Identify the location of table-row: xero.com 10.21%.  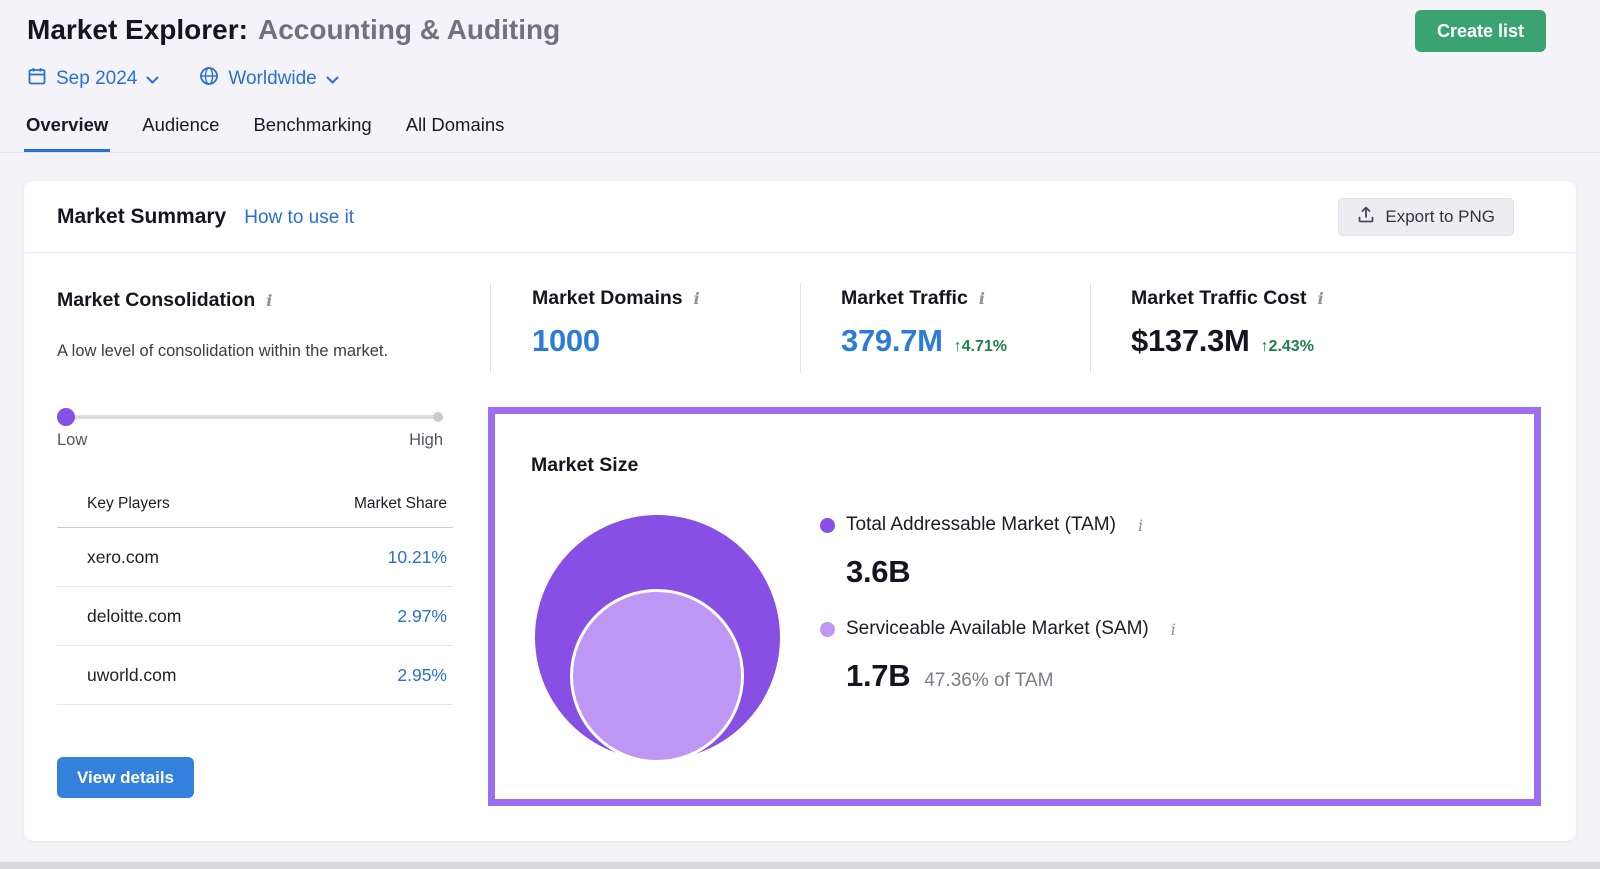
(255, 557).